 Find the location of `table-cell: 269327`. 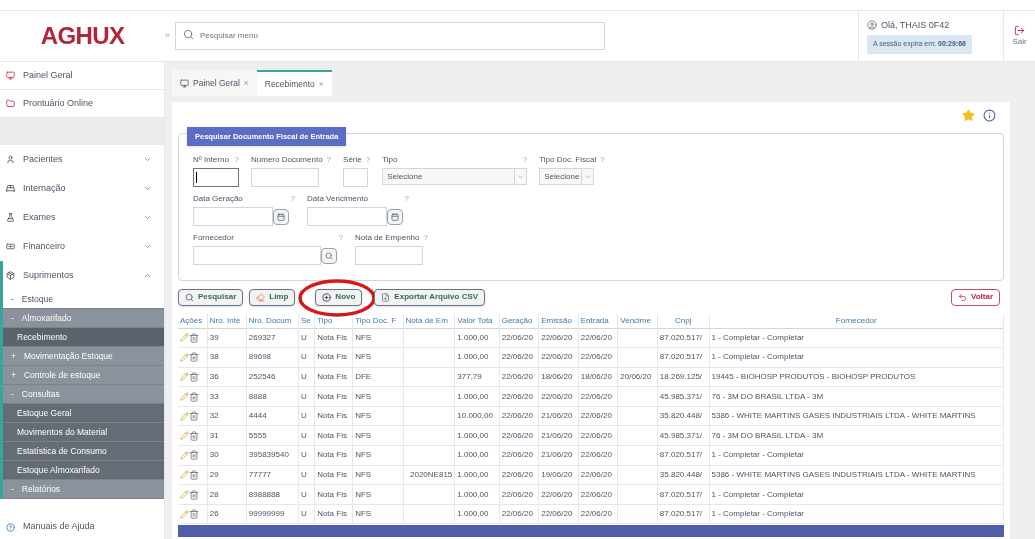

table-cell: 269327 is located at coordinates (262, 337).